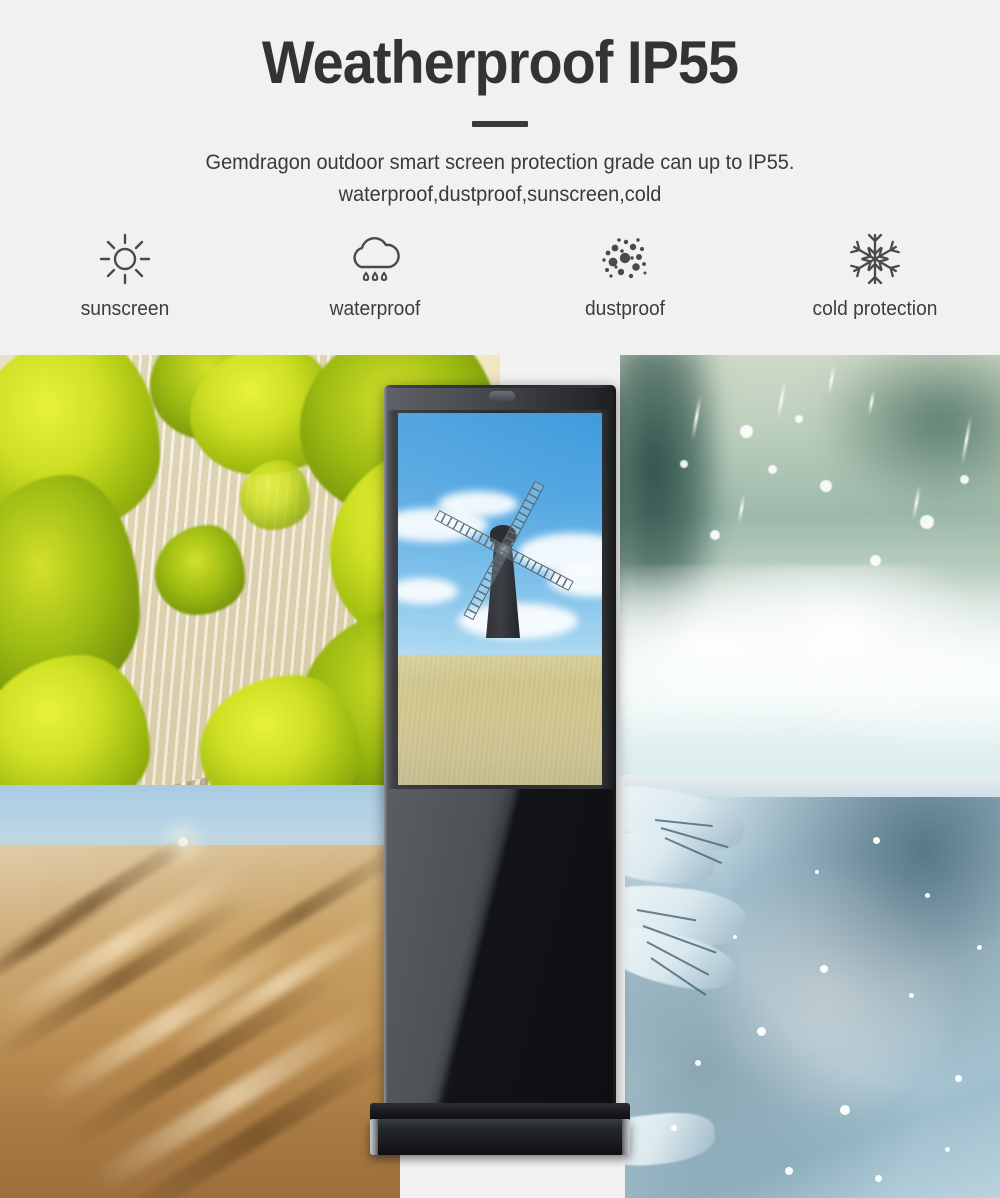 Image resolution: width=1000 pixels, height=1198 pixels. I want to click on kiosk-base, so click(500, 1137).